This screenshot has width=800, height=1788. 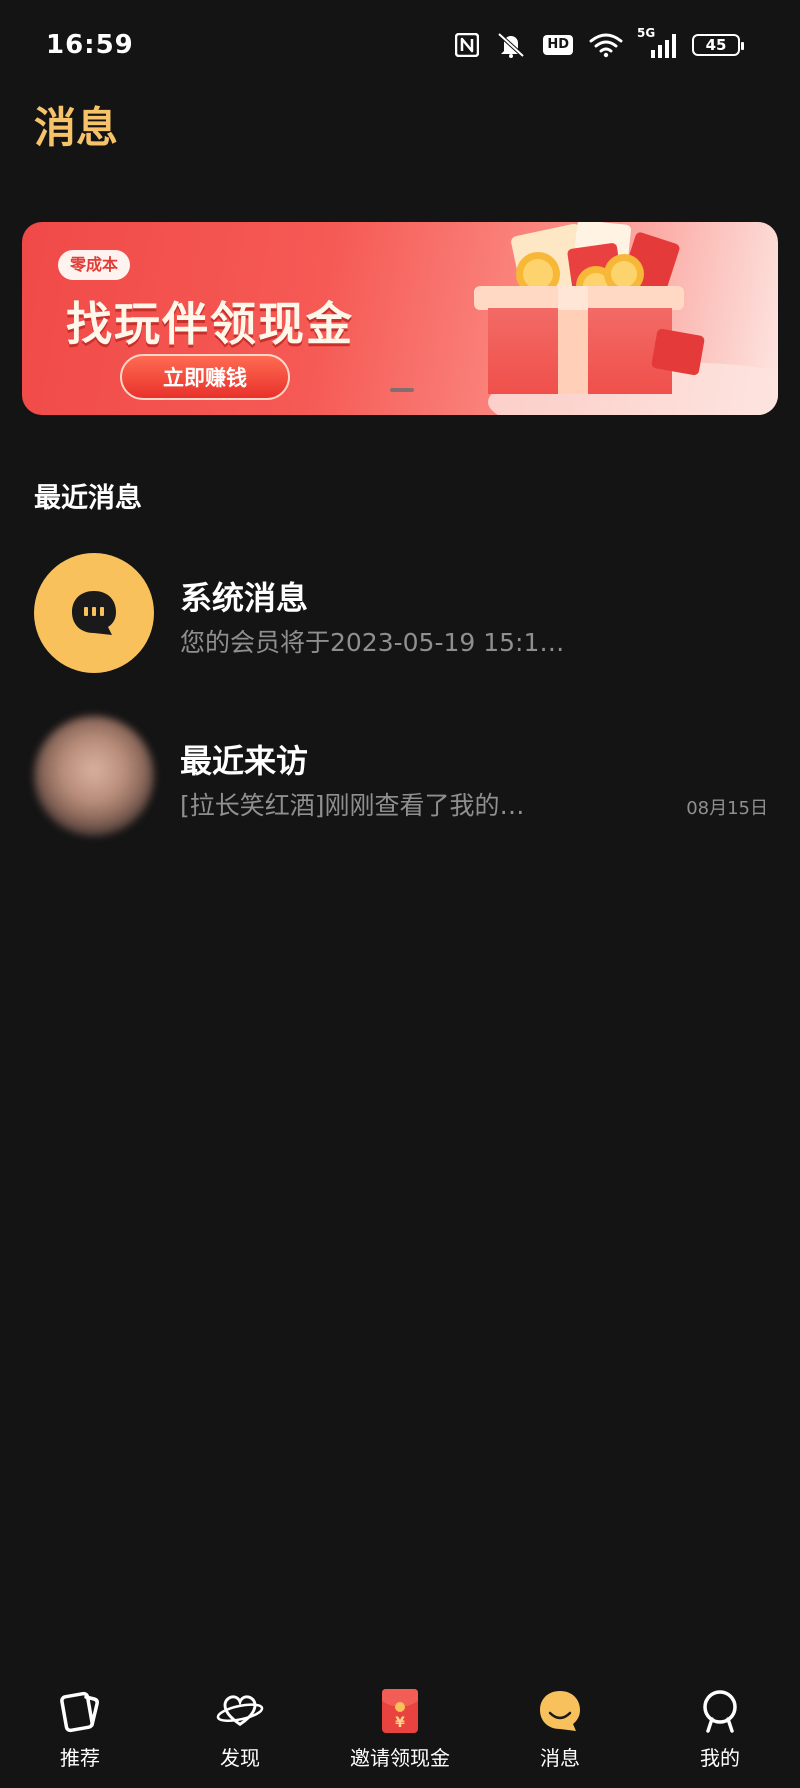 What do you see at coordinates (400, 781) in the screenshot?
I see `message-item-visitors: 最近来访 [拉长笑红酒]刚刚查看了我的… 08月15日` at bounding box center [400, 781].